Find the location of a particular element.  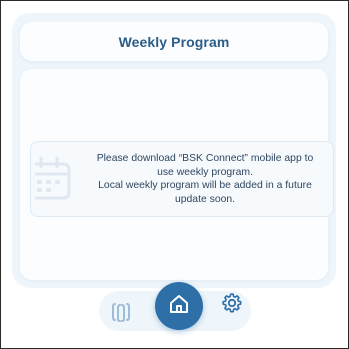

radiator-icon is located at coordinates (121, 314).